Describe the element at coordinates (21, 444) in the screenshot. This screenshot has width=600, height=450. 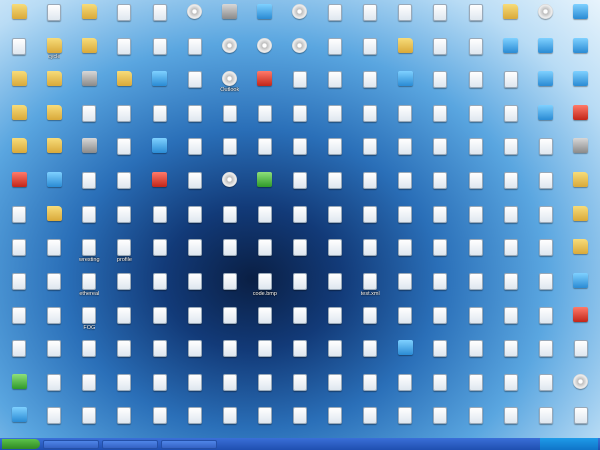
I see `start-button` at that location.